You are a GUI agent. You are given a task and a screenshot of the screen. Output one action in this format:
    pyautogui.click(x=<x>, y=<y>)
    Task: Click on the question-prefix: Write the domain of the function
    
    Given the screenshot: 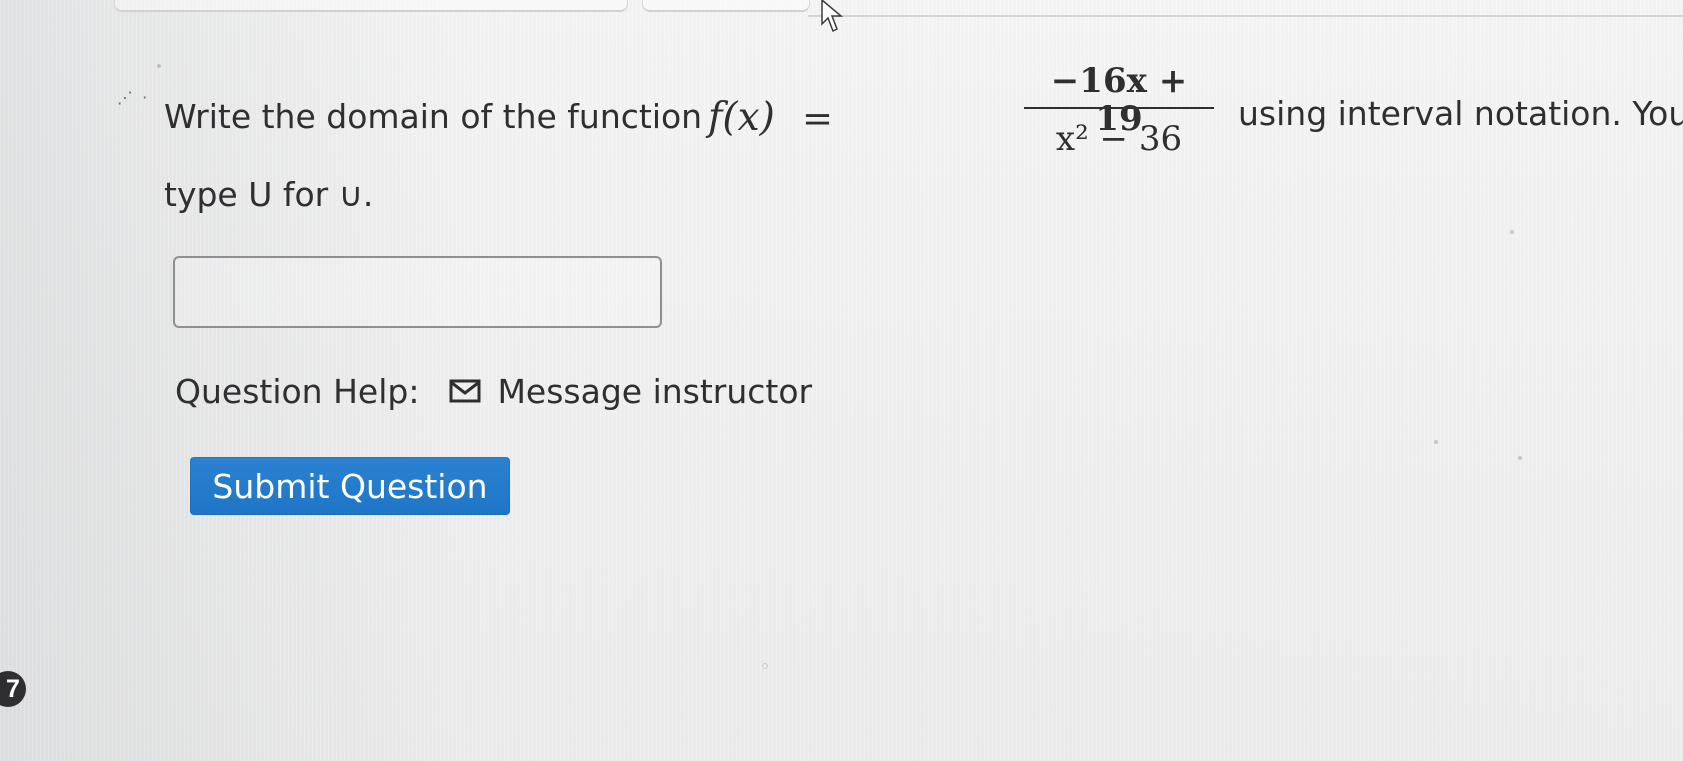 What is the action you would take?
    pyautogui.click(x=433, y=116)
    